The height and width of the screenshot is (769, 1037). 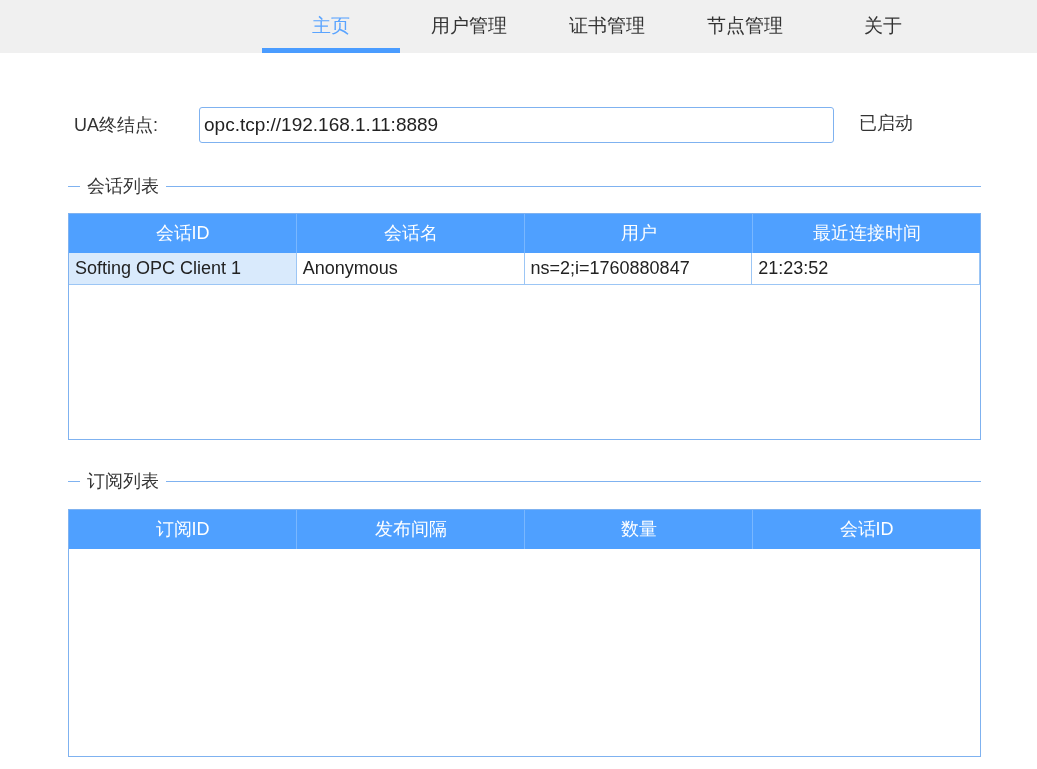 What do you see at coordinates (886, 123) in the screenshot?
I see `status-text: 已启动` at bounding box center [886, 123].